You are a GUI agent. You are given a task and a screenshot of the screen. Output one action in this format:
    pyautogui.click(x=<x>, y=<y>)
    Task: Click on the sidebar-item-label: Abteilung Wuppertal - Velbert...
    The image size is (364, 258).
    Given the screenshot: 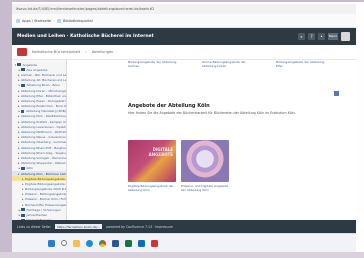 What is the action you would take?
    pyautogui.click(x=44, y=163)
    